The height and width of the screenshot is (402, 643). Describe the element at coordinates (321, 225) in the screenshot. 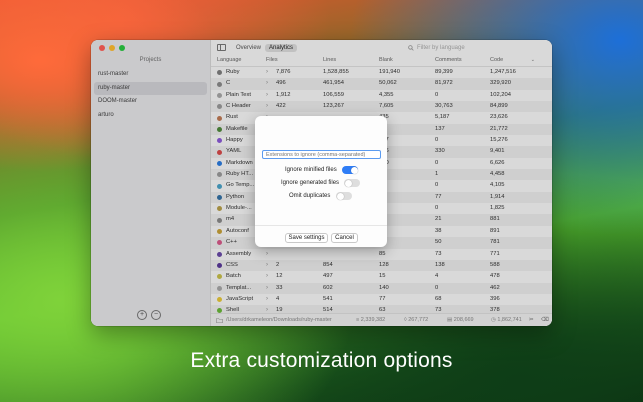

I see `dialog-divider` at that location.